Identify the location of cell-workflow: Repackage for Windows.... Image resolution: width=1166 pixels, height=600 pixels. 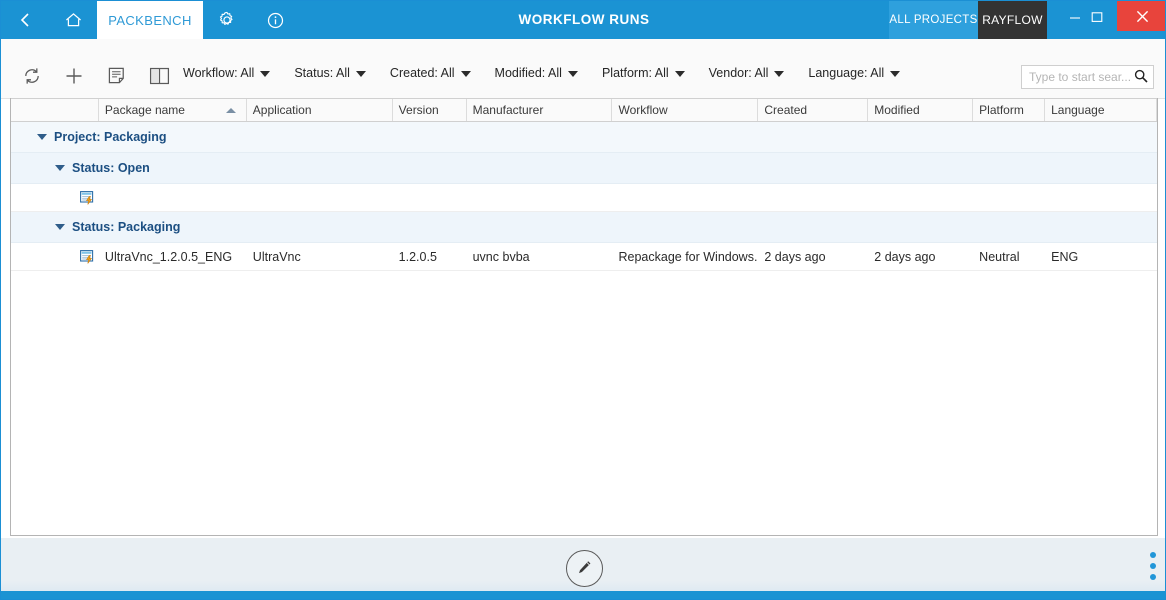
(685, 257).